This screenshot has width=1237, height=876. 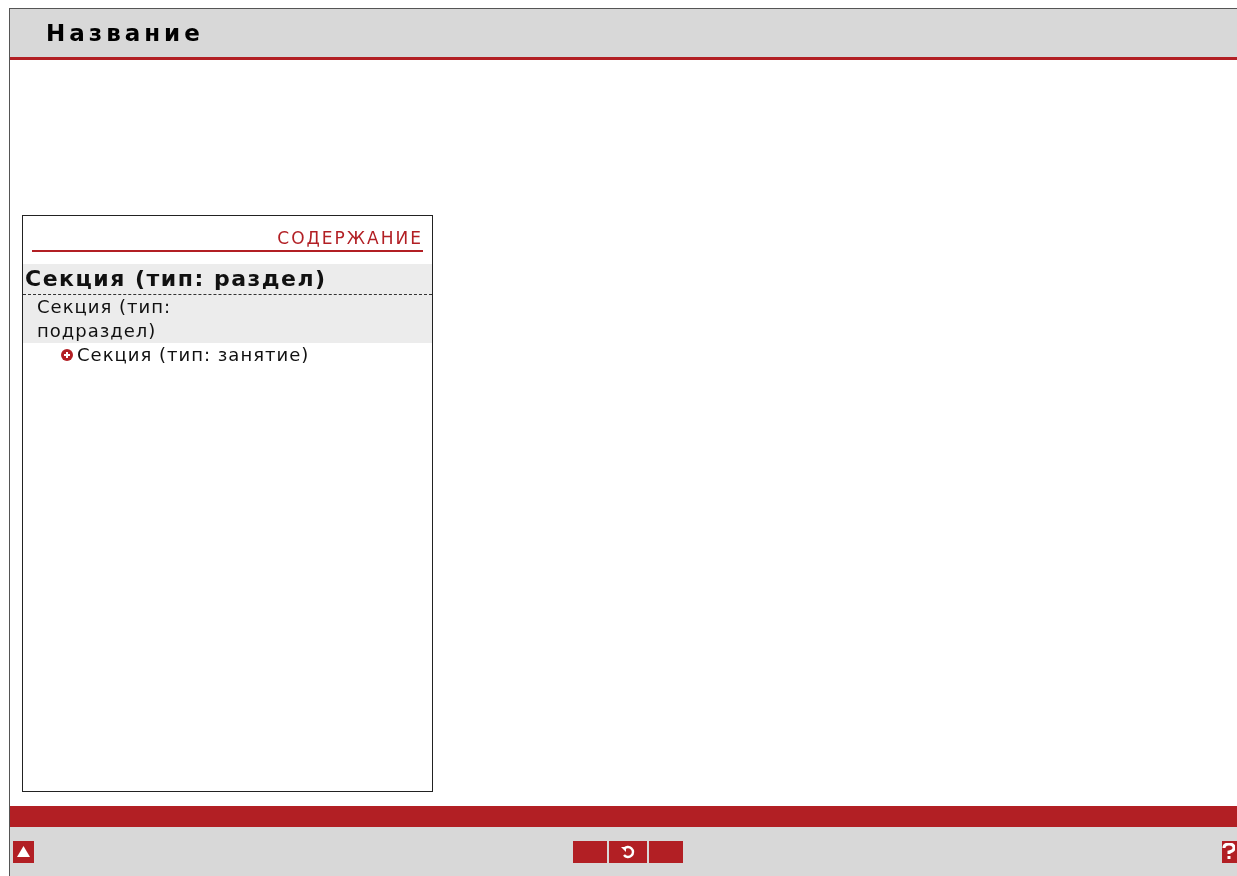 I want to click on refresh-icon, so click(x=628, y=851).